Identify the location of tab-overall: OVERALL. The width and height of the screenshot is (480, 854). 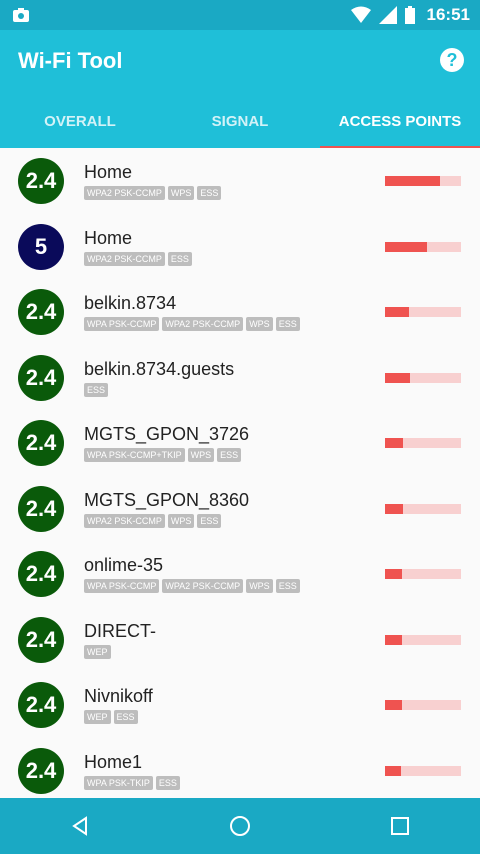
(80, 127).